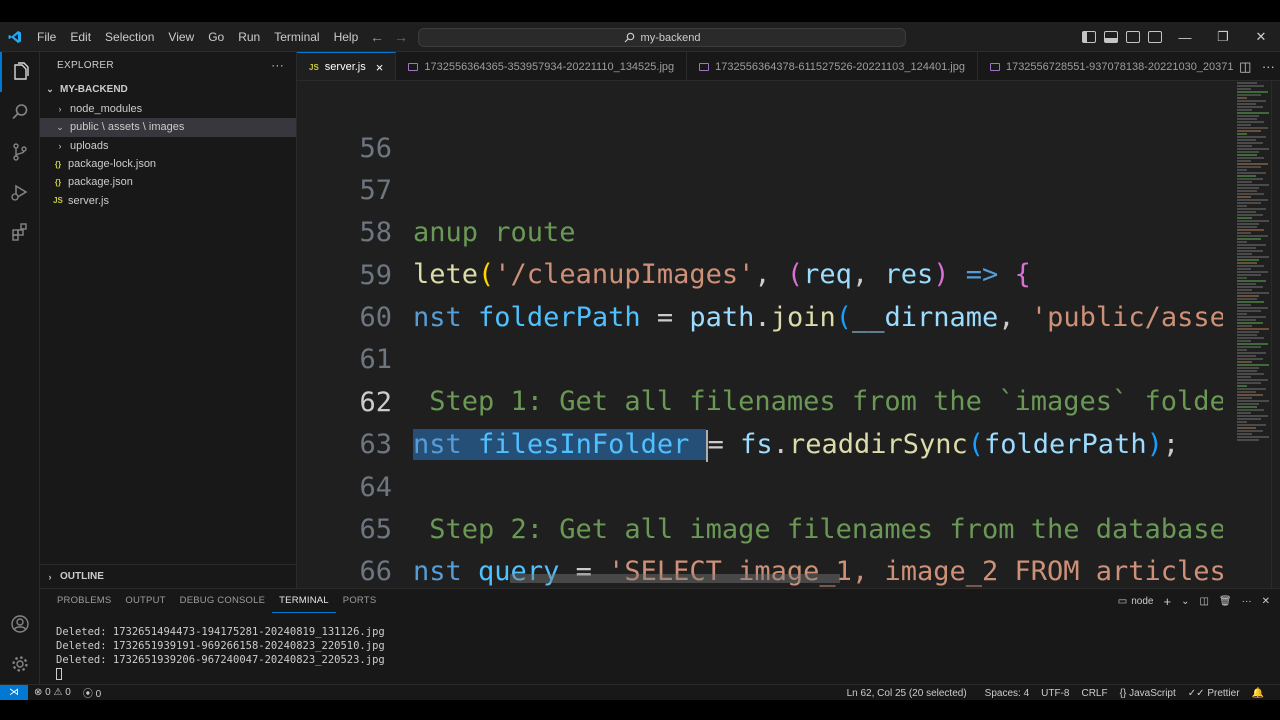 This screenshot has height=720, width=1280. I want to click on menu-selection: Selection, so click(129, 37).